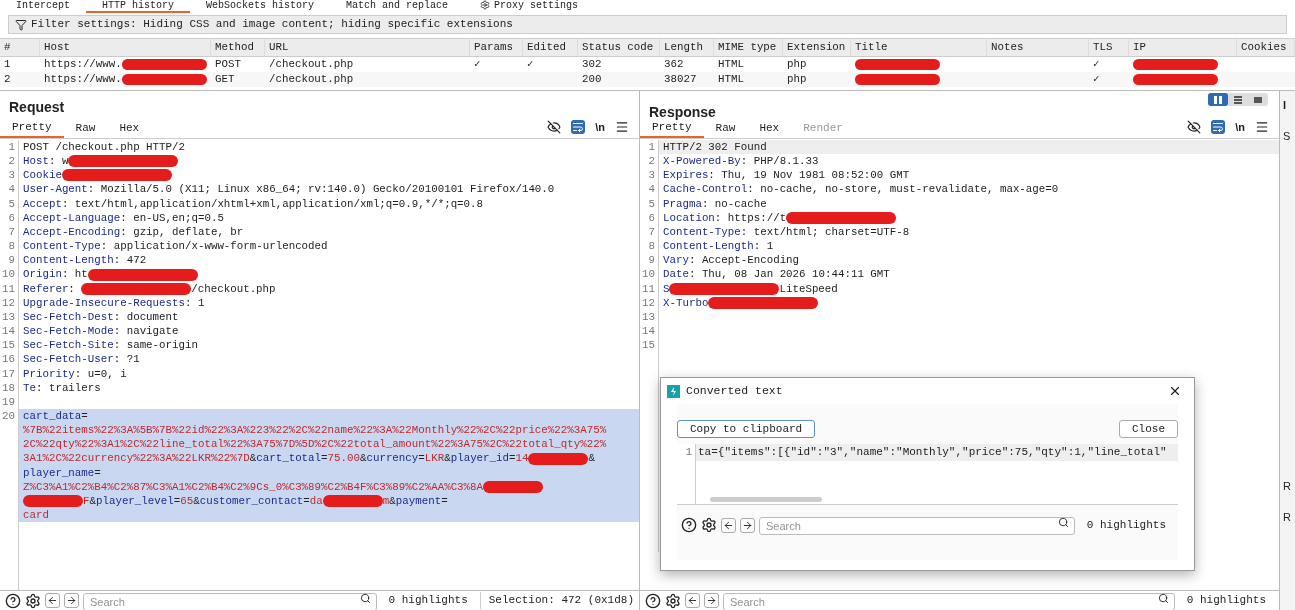 The height and width of the screenshot is (610, 1295). What do you see at coordinates (315, 444) in the screenshot?
I see `param-value: 2C%22qty%22%3A1%2C%22line_total%22%3A75%7D%5D%2C%22total_amount%22%3A75%2C%22total_qty%22%` at bounding box center [315, 444].